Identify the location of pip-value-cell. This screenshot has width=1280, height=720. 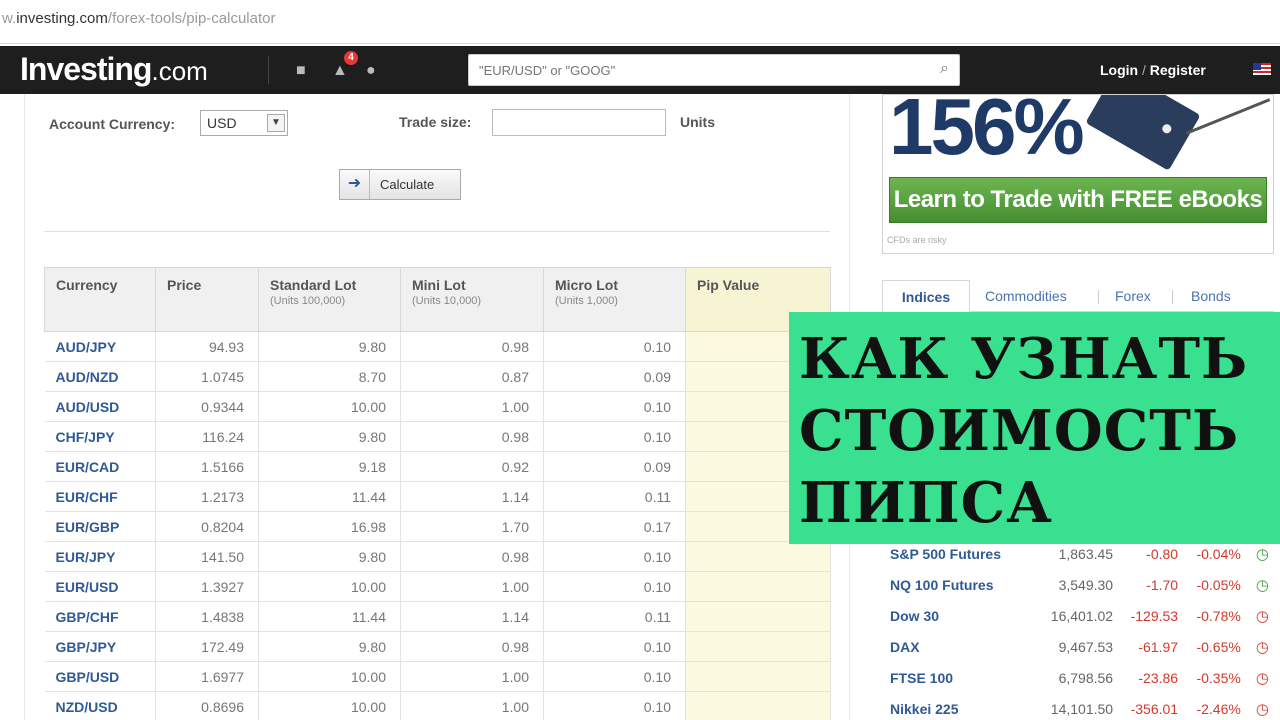
(758, 705).